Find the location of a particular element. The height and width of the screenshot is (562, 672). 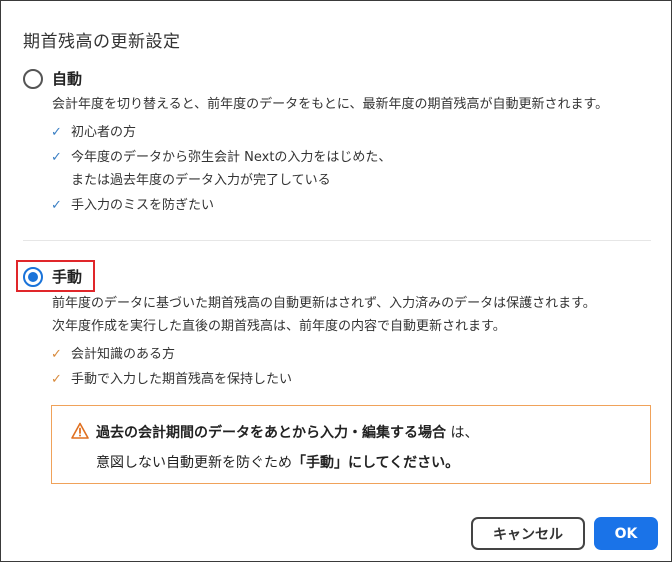

manual-check-item: ✓ 会計知識のある方 is located at coordinates (113, 354).